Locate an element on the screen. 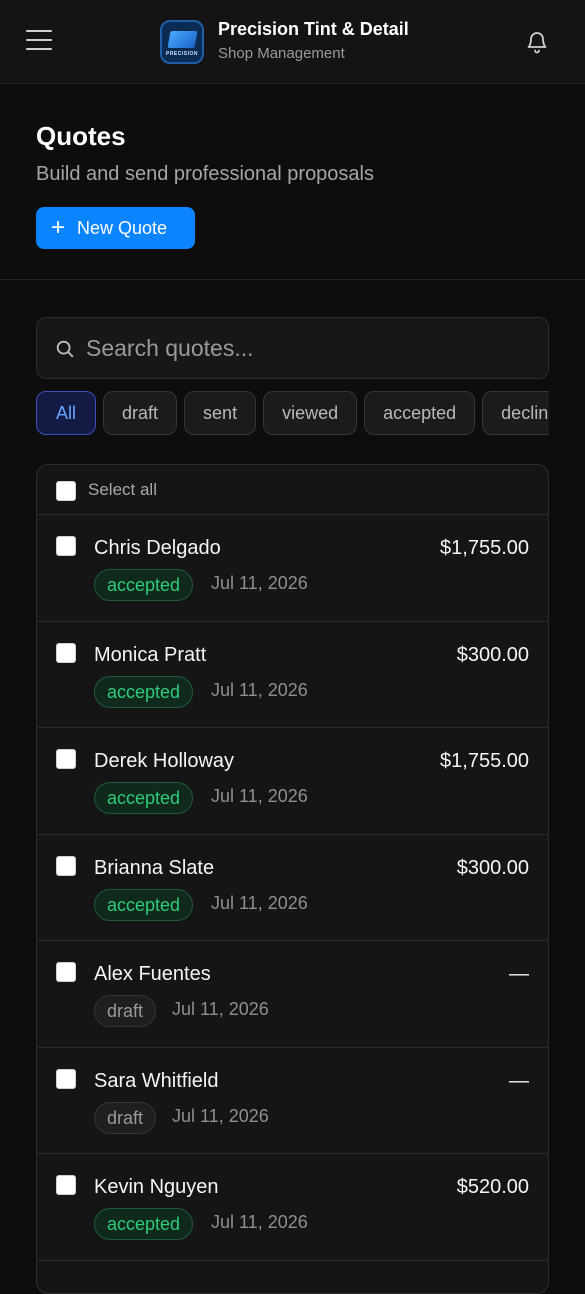 This screenshot has height=1294, width=585. search-icon is located at coordinates (65, 349).